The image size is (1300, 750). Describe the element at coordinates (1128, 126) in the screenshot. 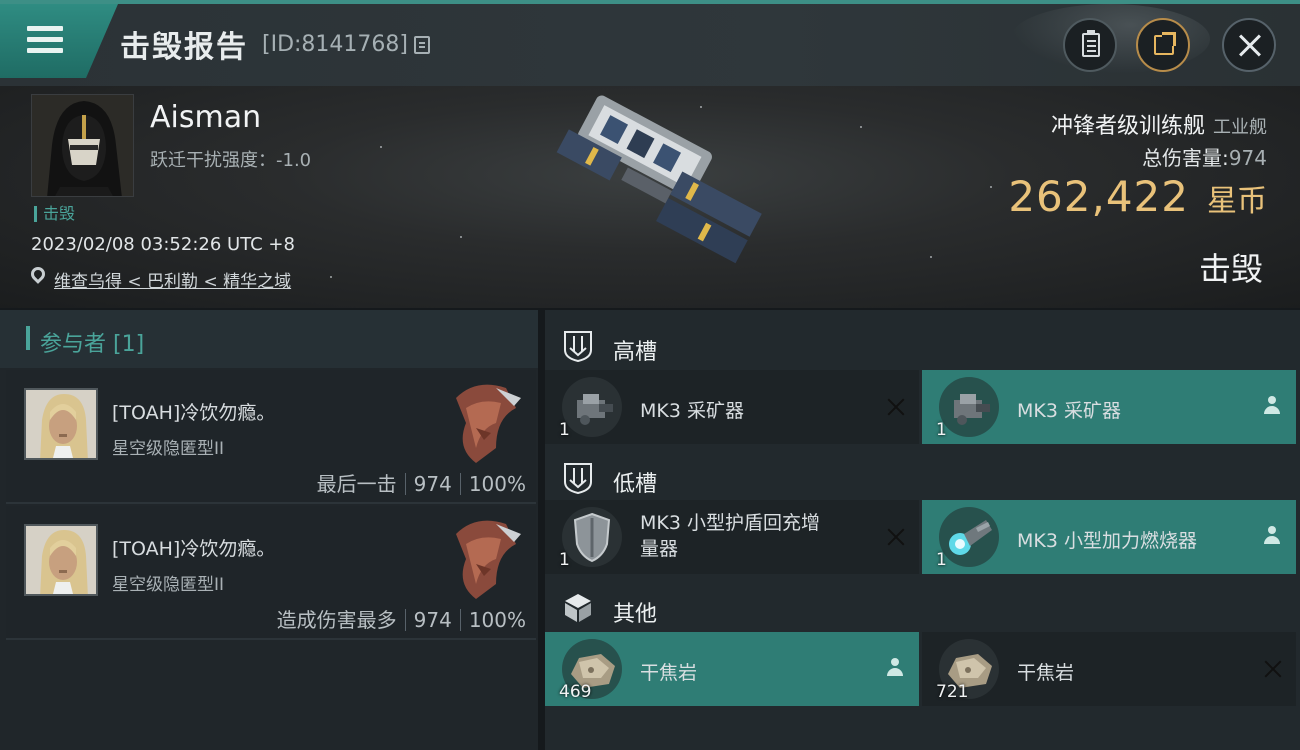

I see `ship-name: 冲锋者级训练舰` at that location.